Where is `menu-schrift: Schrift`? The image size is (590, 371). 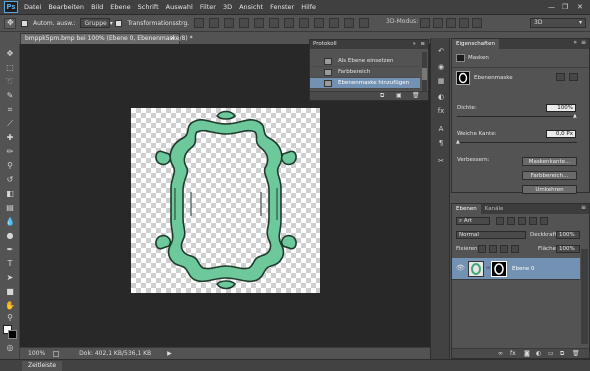
menu-schrift: Schrift is located at coordinates (148, 7).